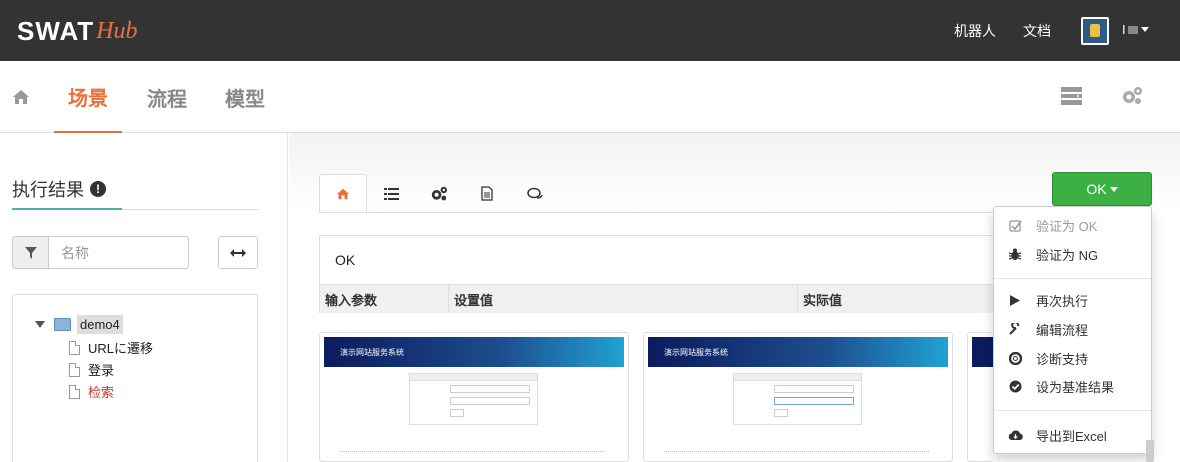 The height and width of the screenshot is (462, 1180). Describe the element at coordinates (1067, 226) in the screenshot. I see `menu-item-label: 验证为 OK` at that location.